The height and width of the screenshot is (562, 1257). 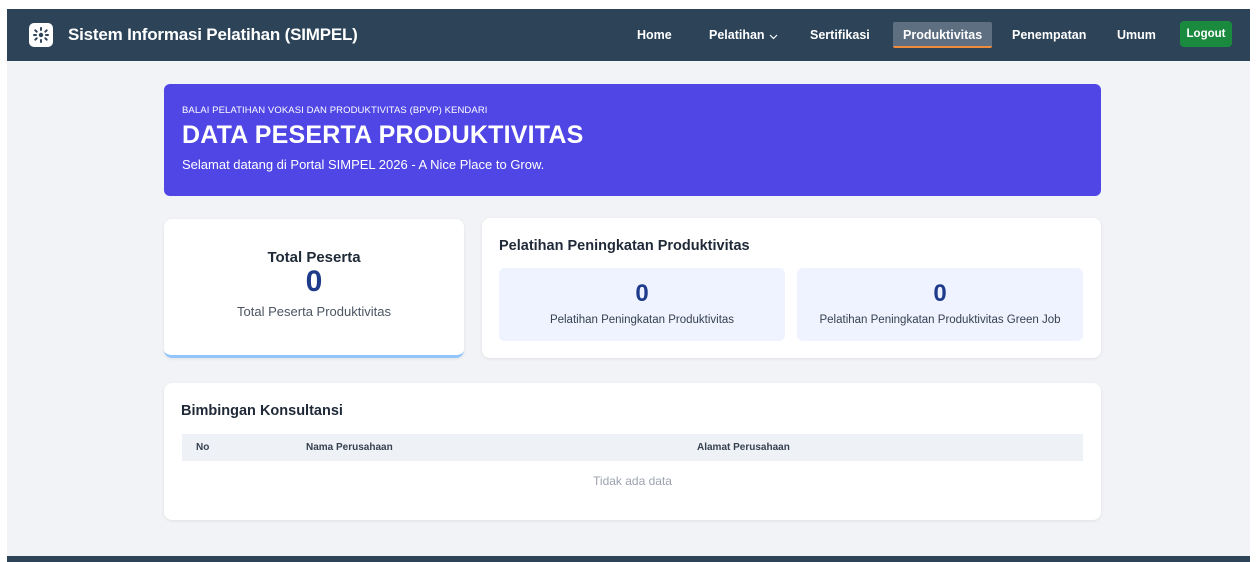 I want to click on nav-produktivitas-label: Produktivitas, so click(x=943, y=35).